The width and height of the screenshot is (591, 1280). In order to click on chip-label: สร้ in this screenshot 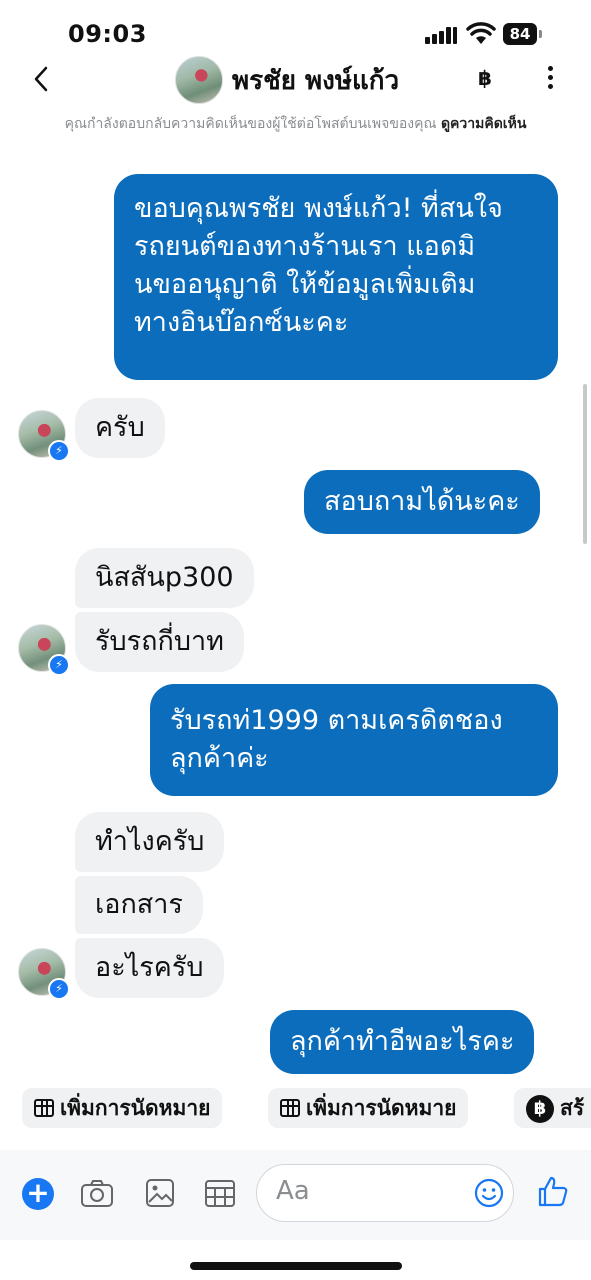, I will do `click(572, 1108)`.